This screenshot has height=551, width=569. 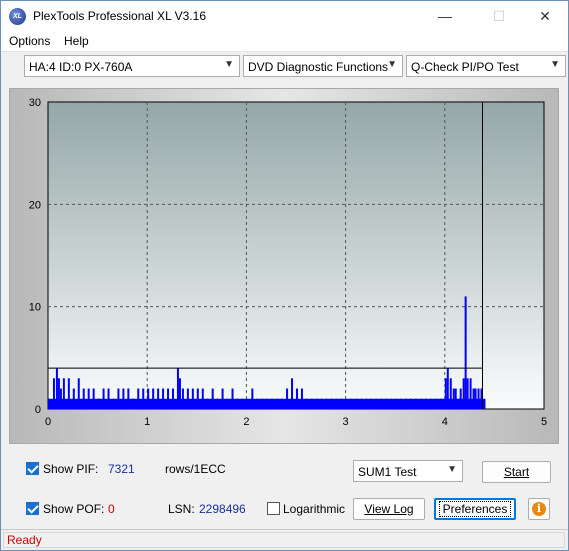 I want to click on start-button-label: Start, so click(x=516, y=472).